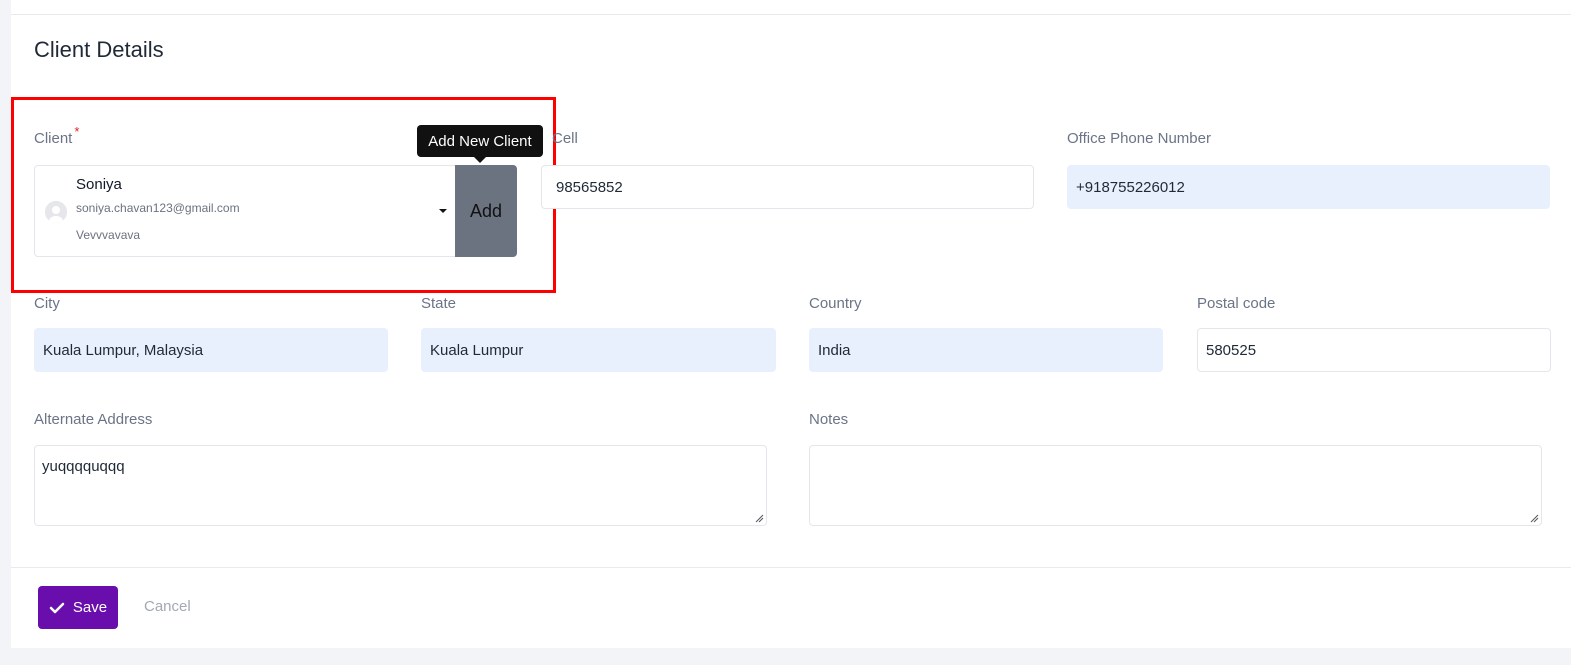  What do you see at coordinates (400, 485) in the screenshot?
I see `alternate-address-textarea: yuqqqquqqq` at bounding box center [400, 485].